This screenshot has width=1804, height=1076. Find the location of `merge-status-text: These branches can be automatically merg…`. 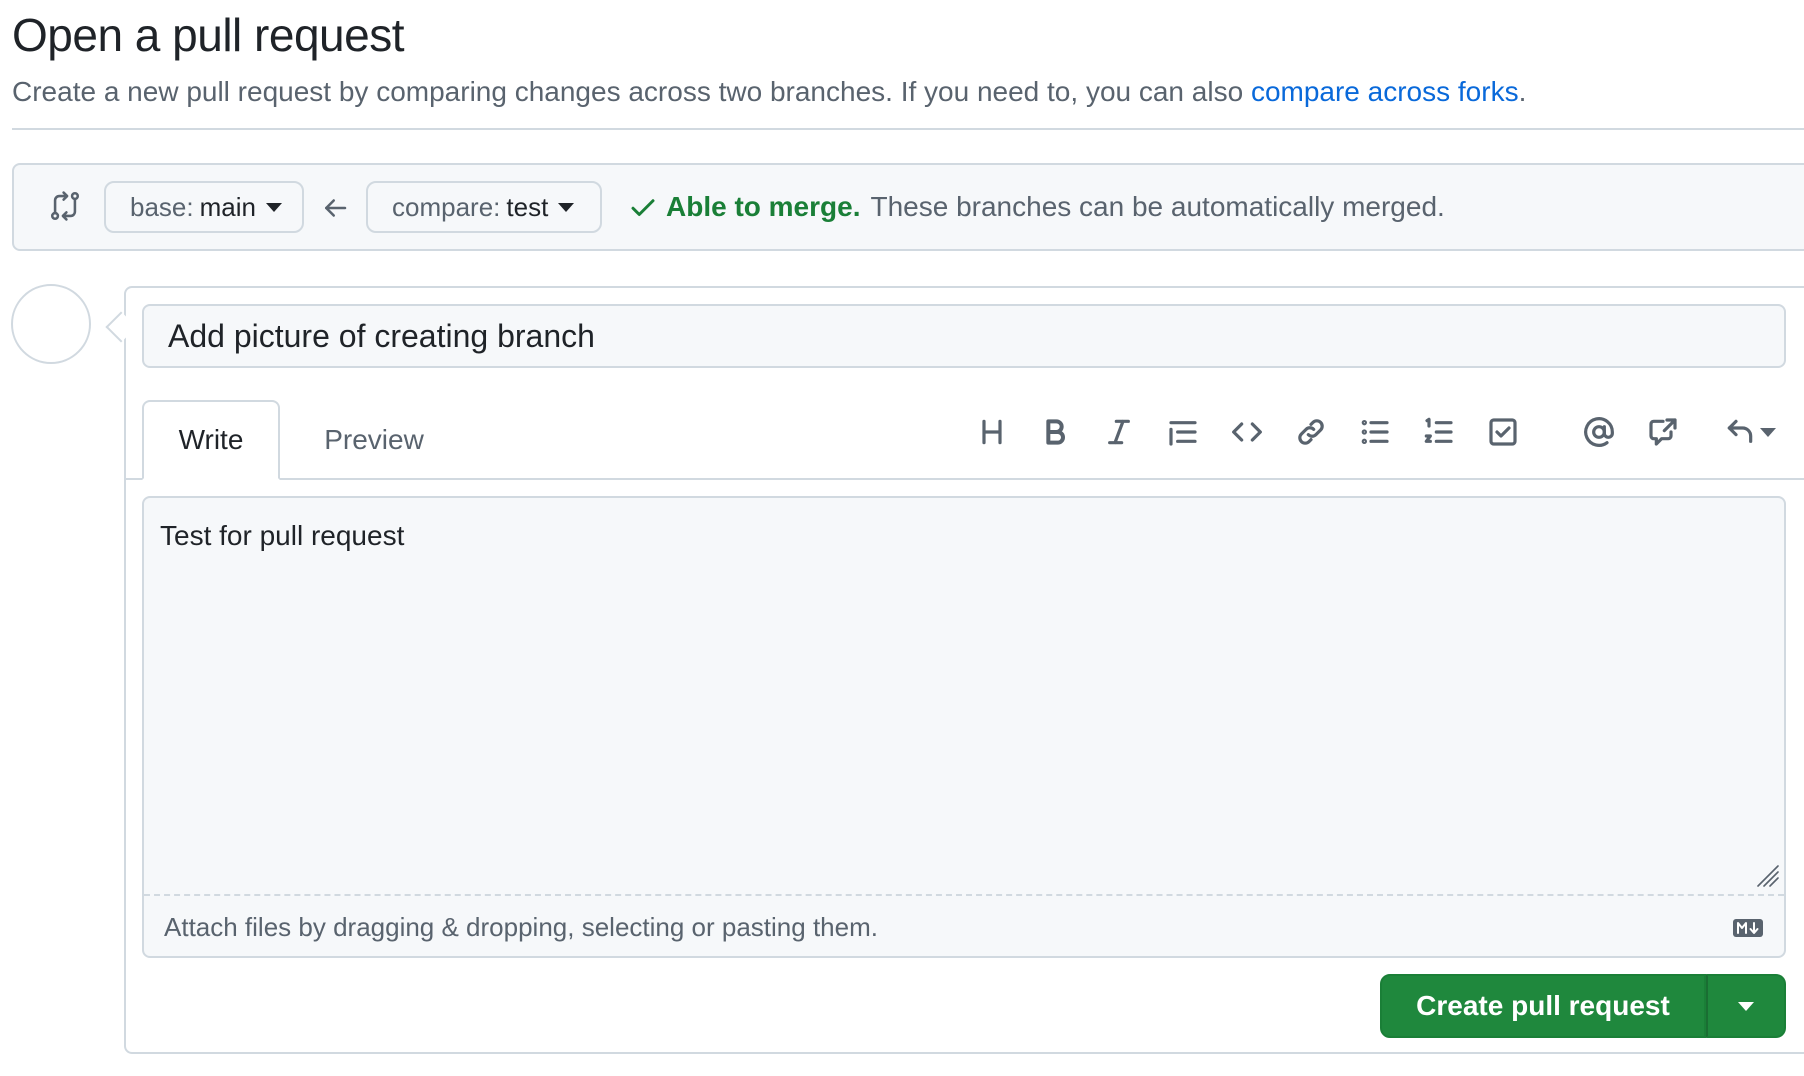

merge-status-text: These branches can be automatically merg… is located at coordinates (1157, 206).